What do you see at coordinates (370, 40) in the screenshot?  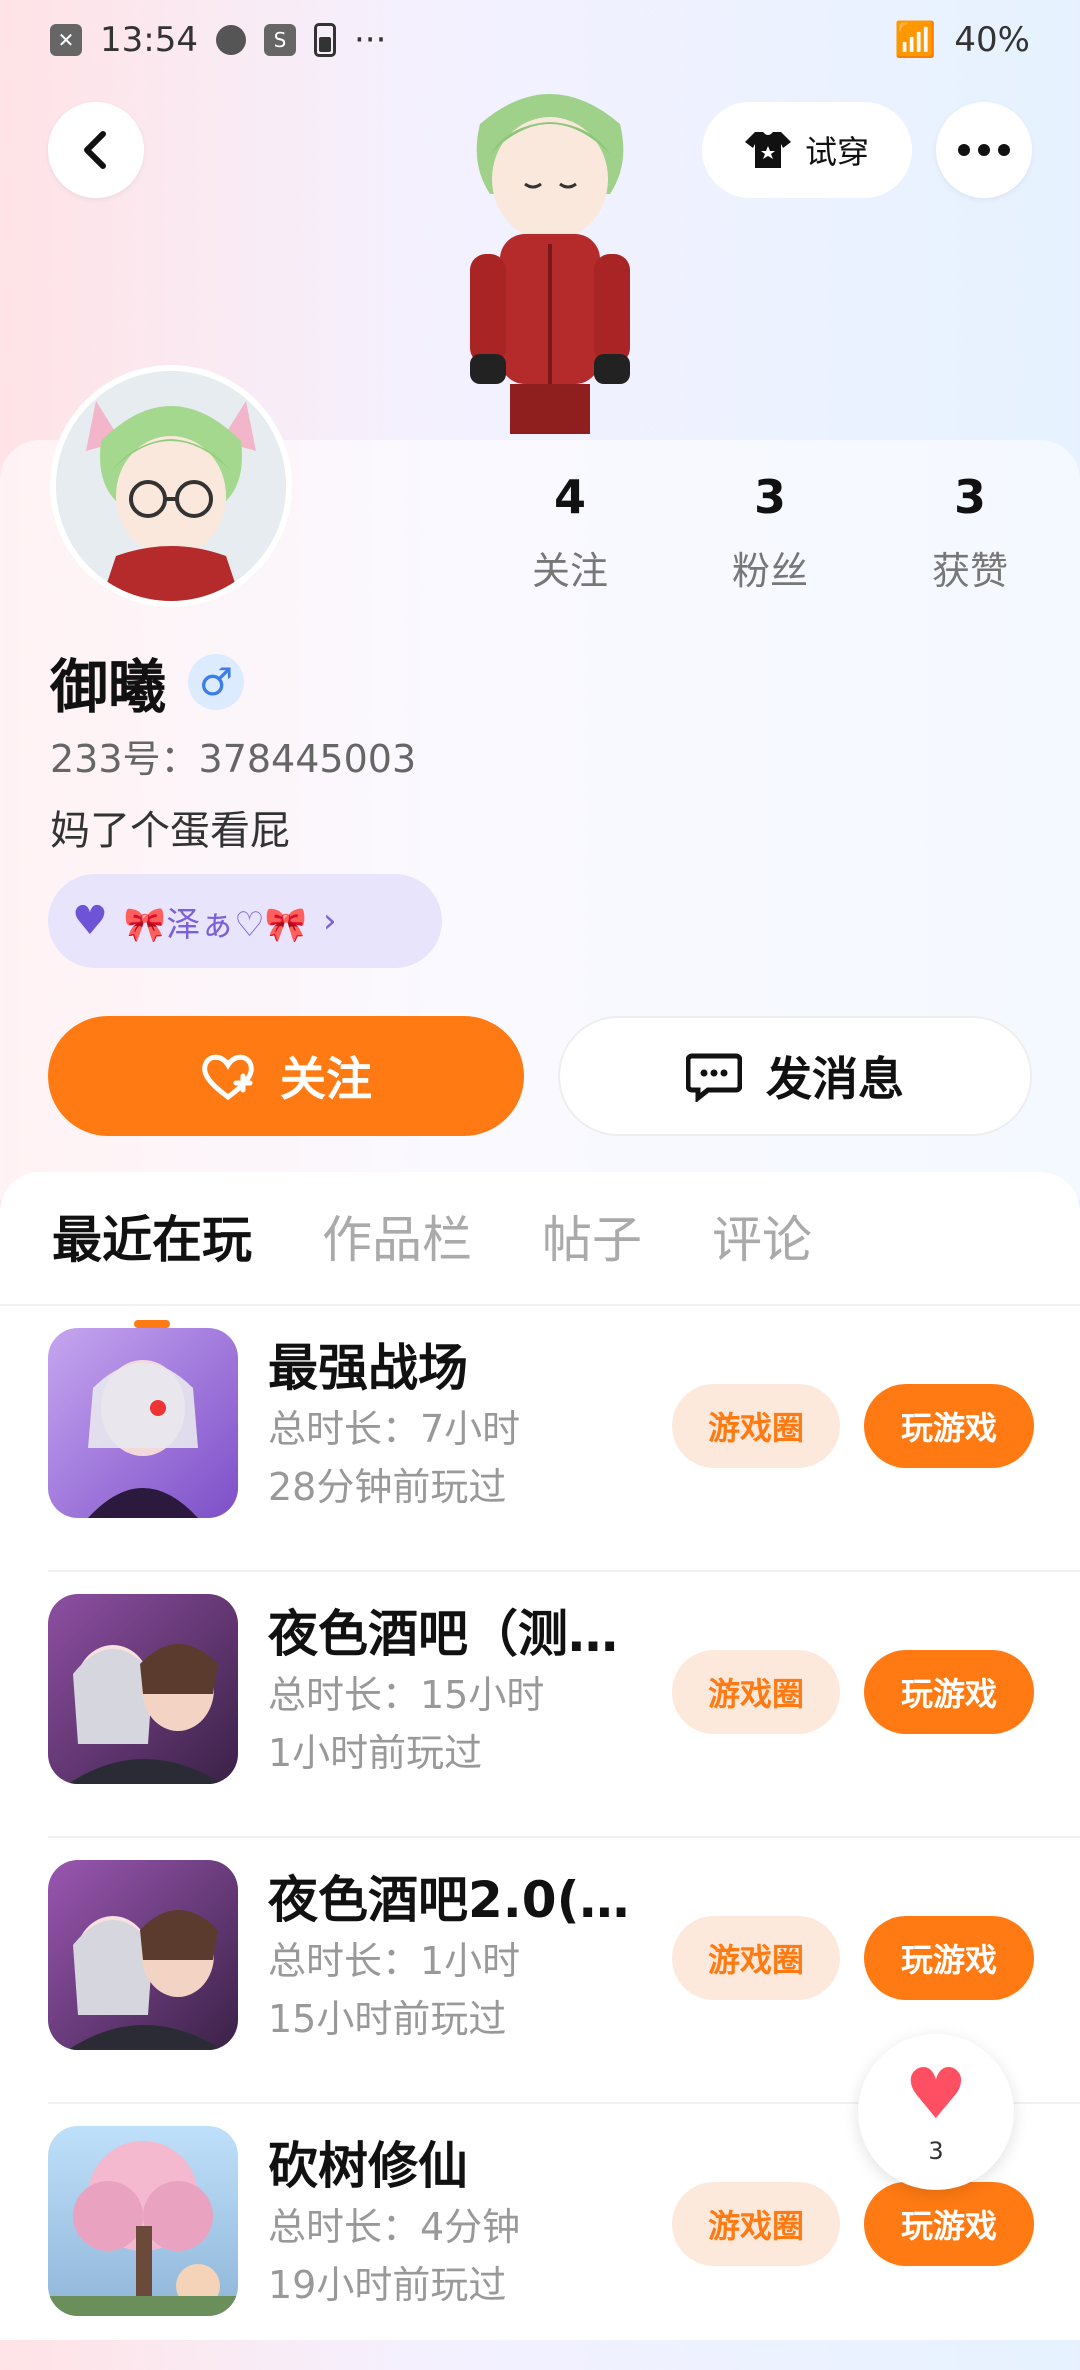 I see `more-notifications-icon: ···` at bounding box center [370, 40].